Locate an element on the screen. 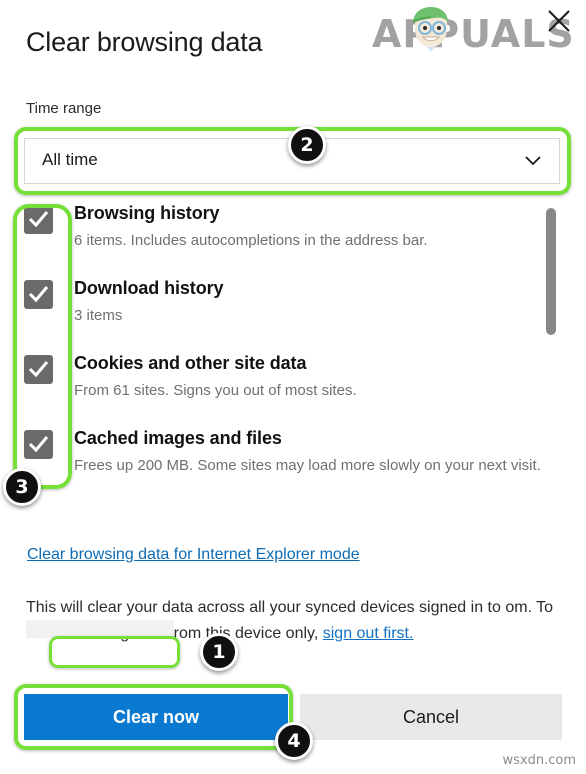 The image size is (586, 774). chevron-down-icon is located at coordinates (533, 161).